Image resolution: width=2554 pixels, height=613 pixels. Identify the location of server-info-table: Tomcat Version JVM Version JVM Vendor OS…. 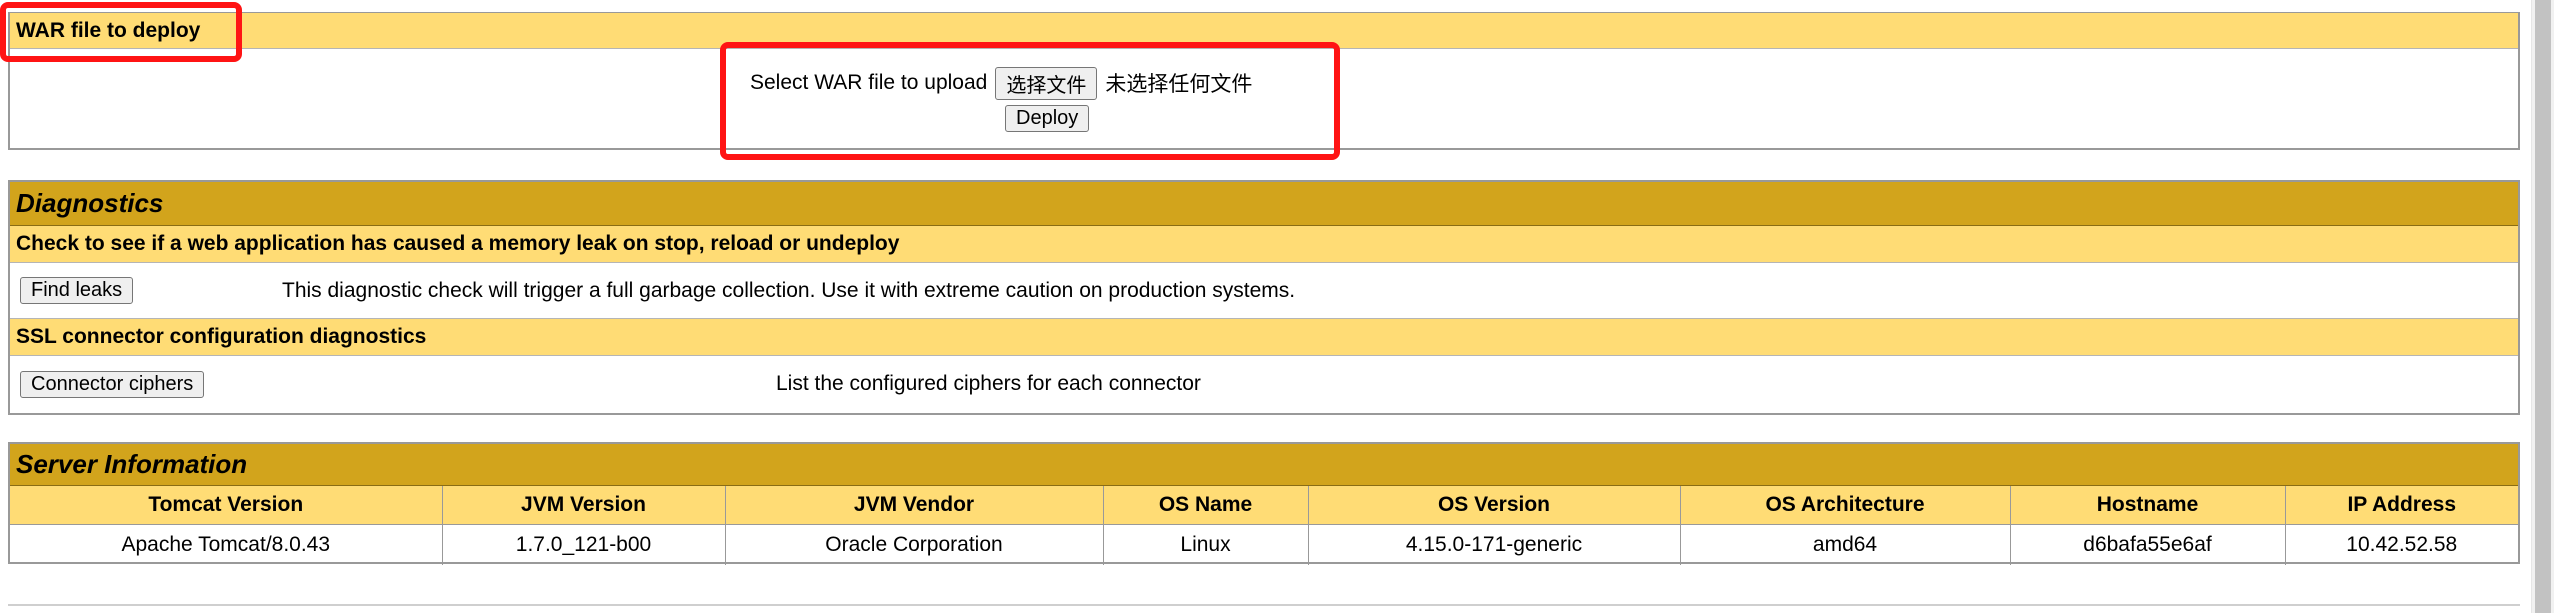
(1264, 525).